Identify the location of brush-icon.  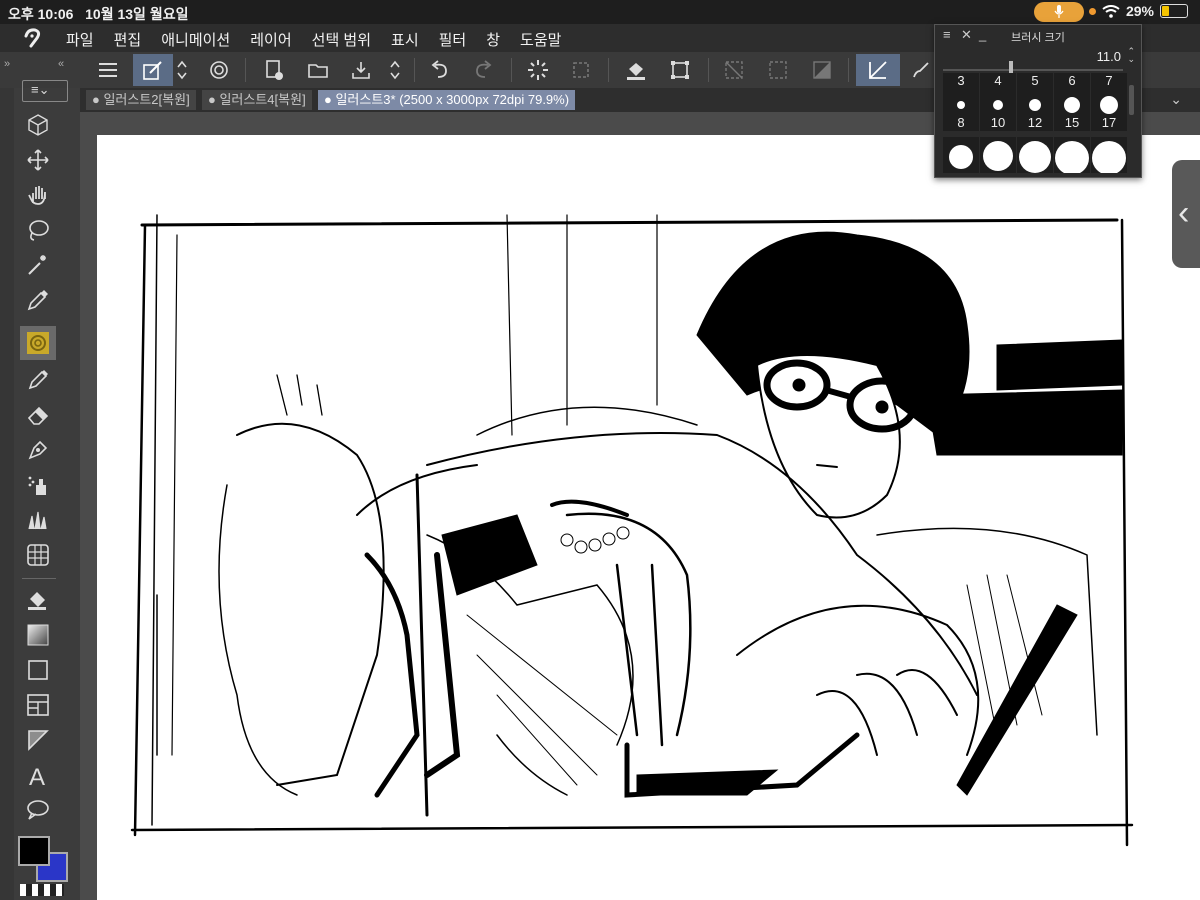
(921, 70).